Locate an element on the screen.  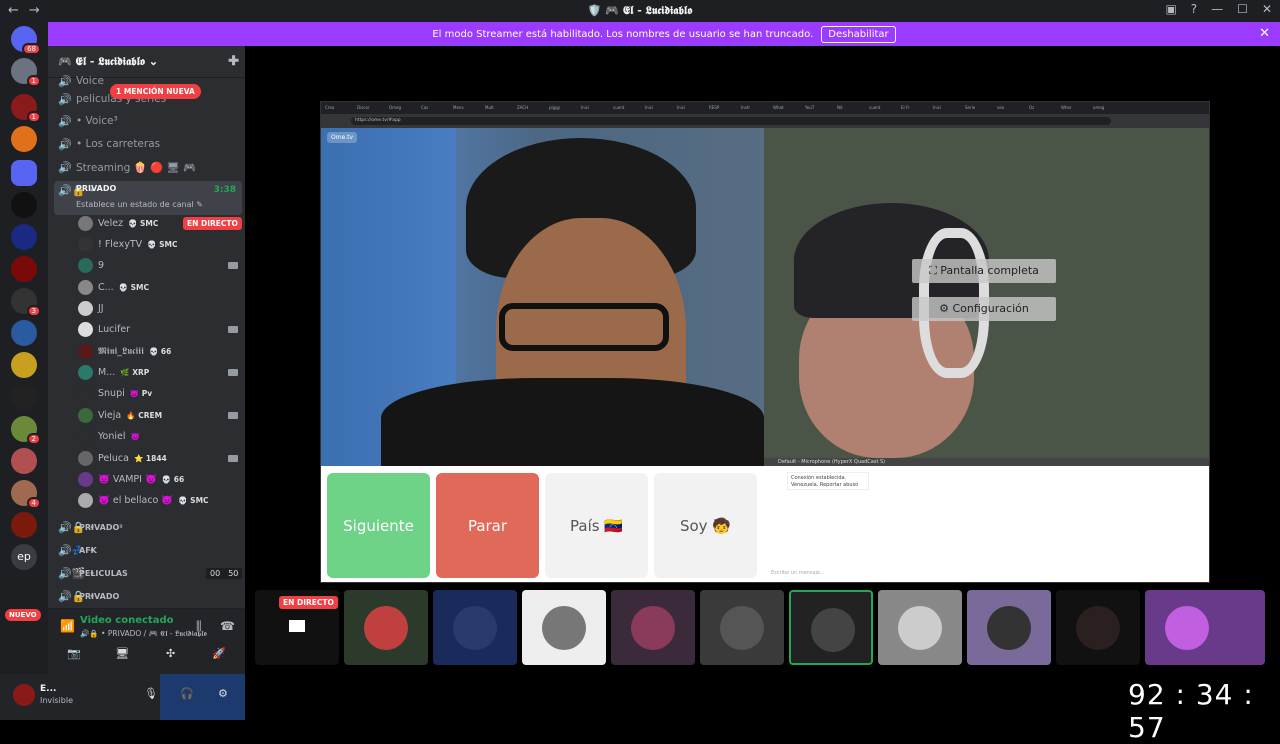
browser-tab: sea is located at coordinates (1012, 108).